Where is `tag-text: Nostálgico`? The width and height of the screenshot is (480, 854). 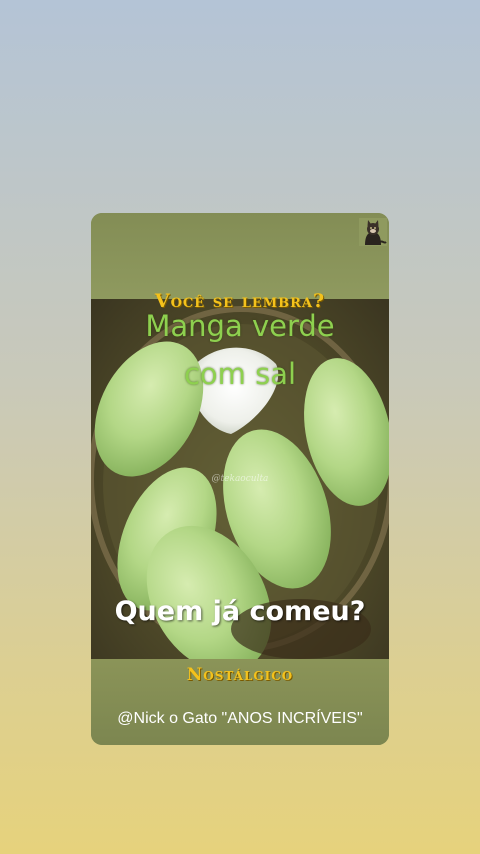
tag-text: Nostálgico is located at coordinates (240, 675).